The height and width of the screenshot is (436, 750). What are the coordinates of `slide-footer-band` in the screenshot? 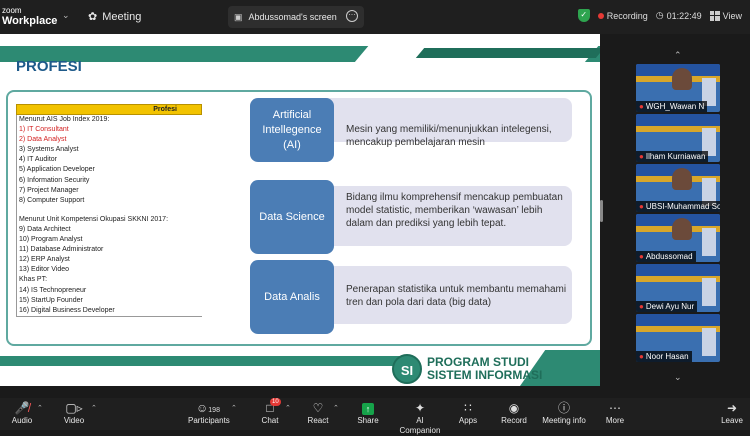 It's located at (205, 361).